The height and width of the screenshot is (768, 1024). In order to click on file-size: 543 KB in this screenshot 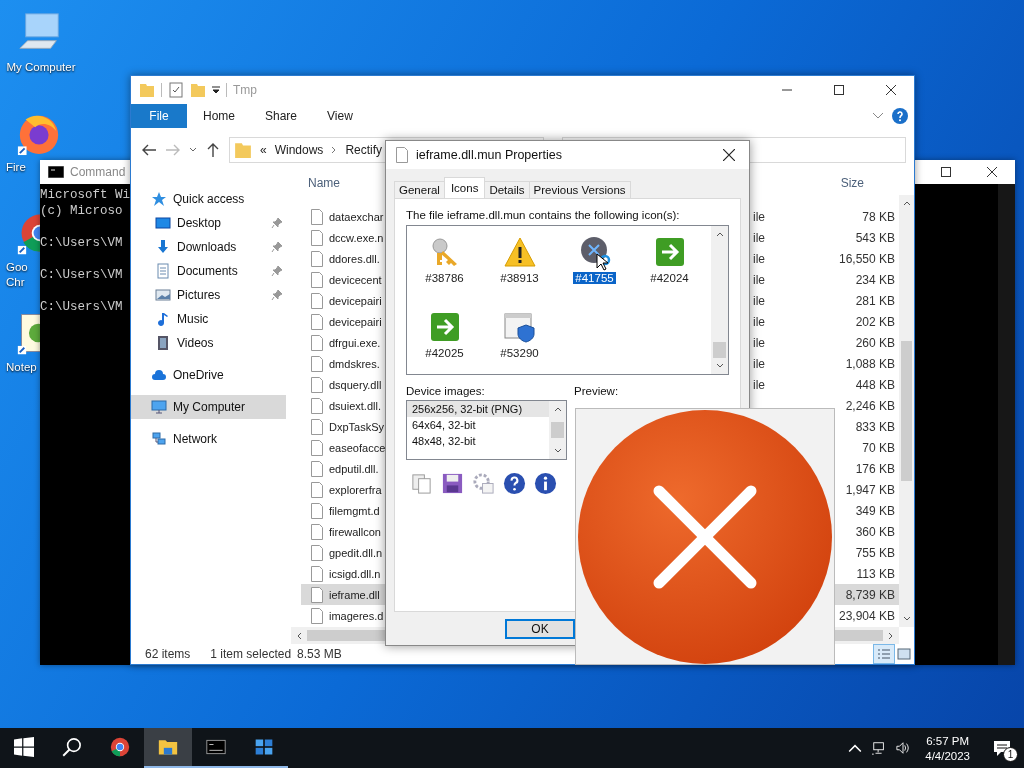, I will do `click(875, 237)`.